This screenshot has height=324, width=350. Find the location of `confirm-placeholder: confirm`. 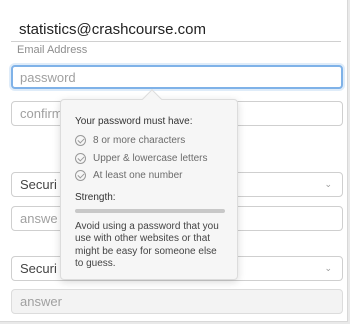

confirm-placeholder: confirm is located at coordinates (41, 113).